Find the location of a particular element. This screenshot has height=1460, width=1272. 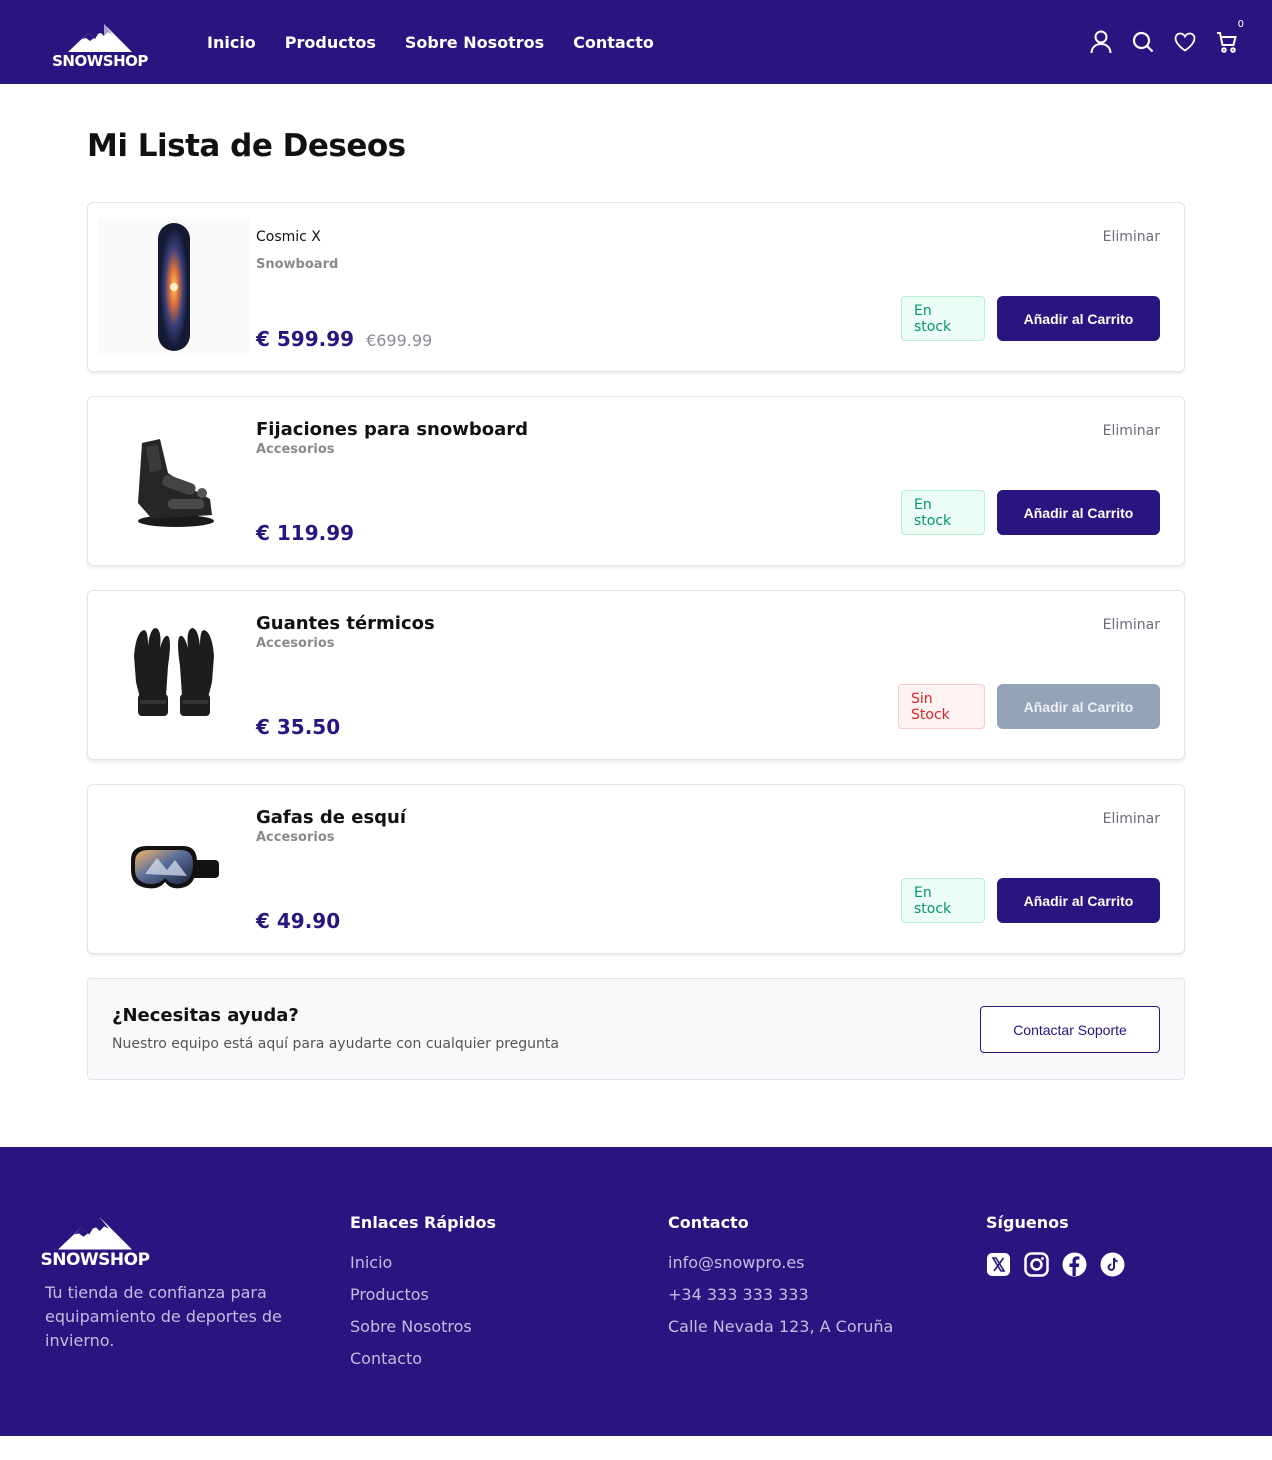

product-price: € 599.99 is located at coordinates (305, 339).